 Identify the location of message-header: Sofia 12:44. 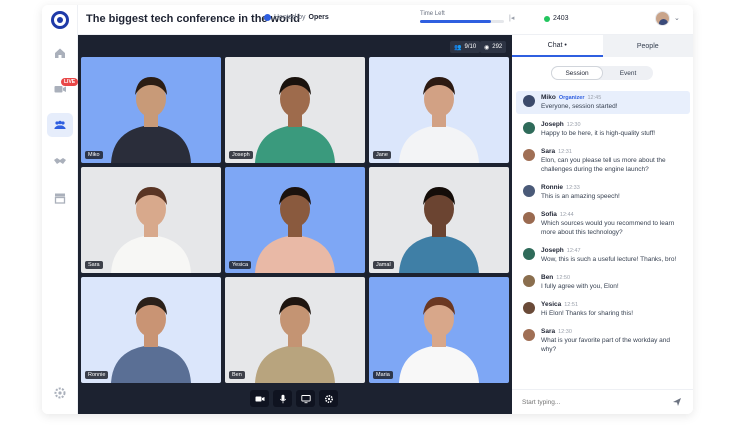
(613, 214).